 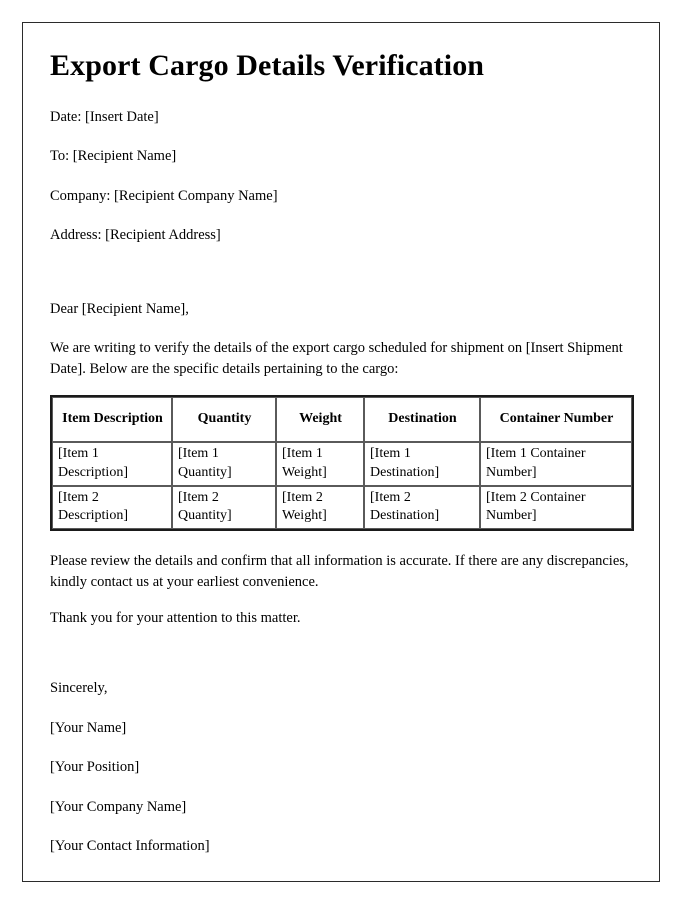 What do you see at coordinates (340, 662) in the screenshot?
I see `blank-paragraph-before-signature` at bounding box center [340, 662].